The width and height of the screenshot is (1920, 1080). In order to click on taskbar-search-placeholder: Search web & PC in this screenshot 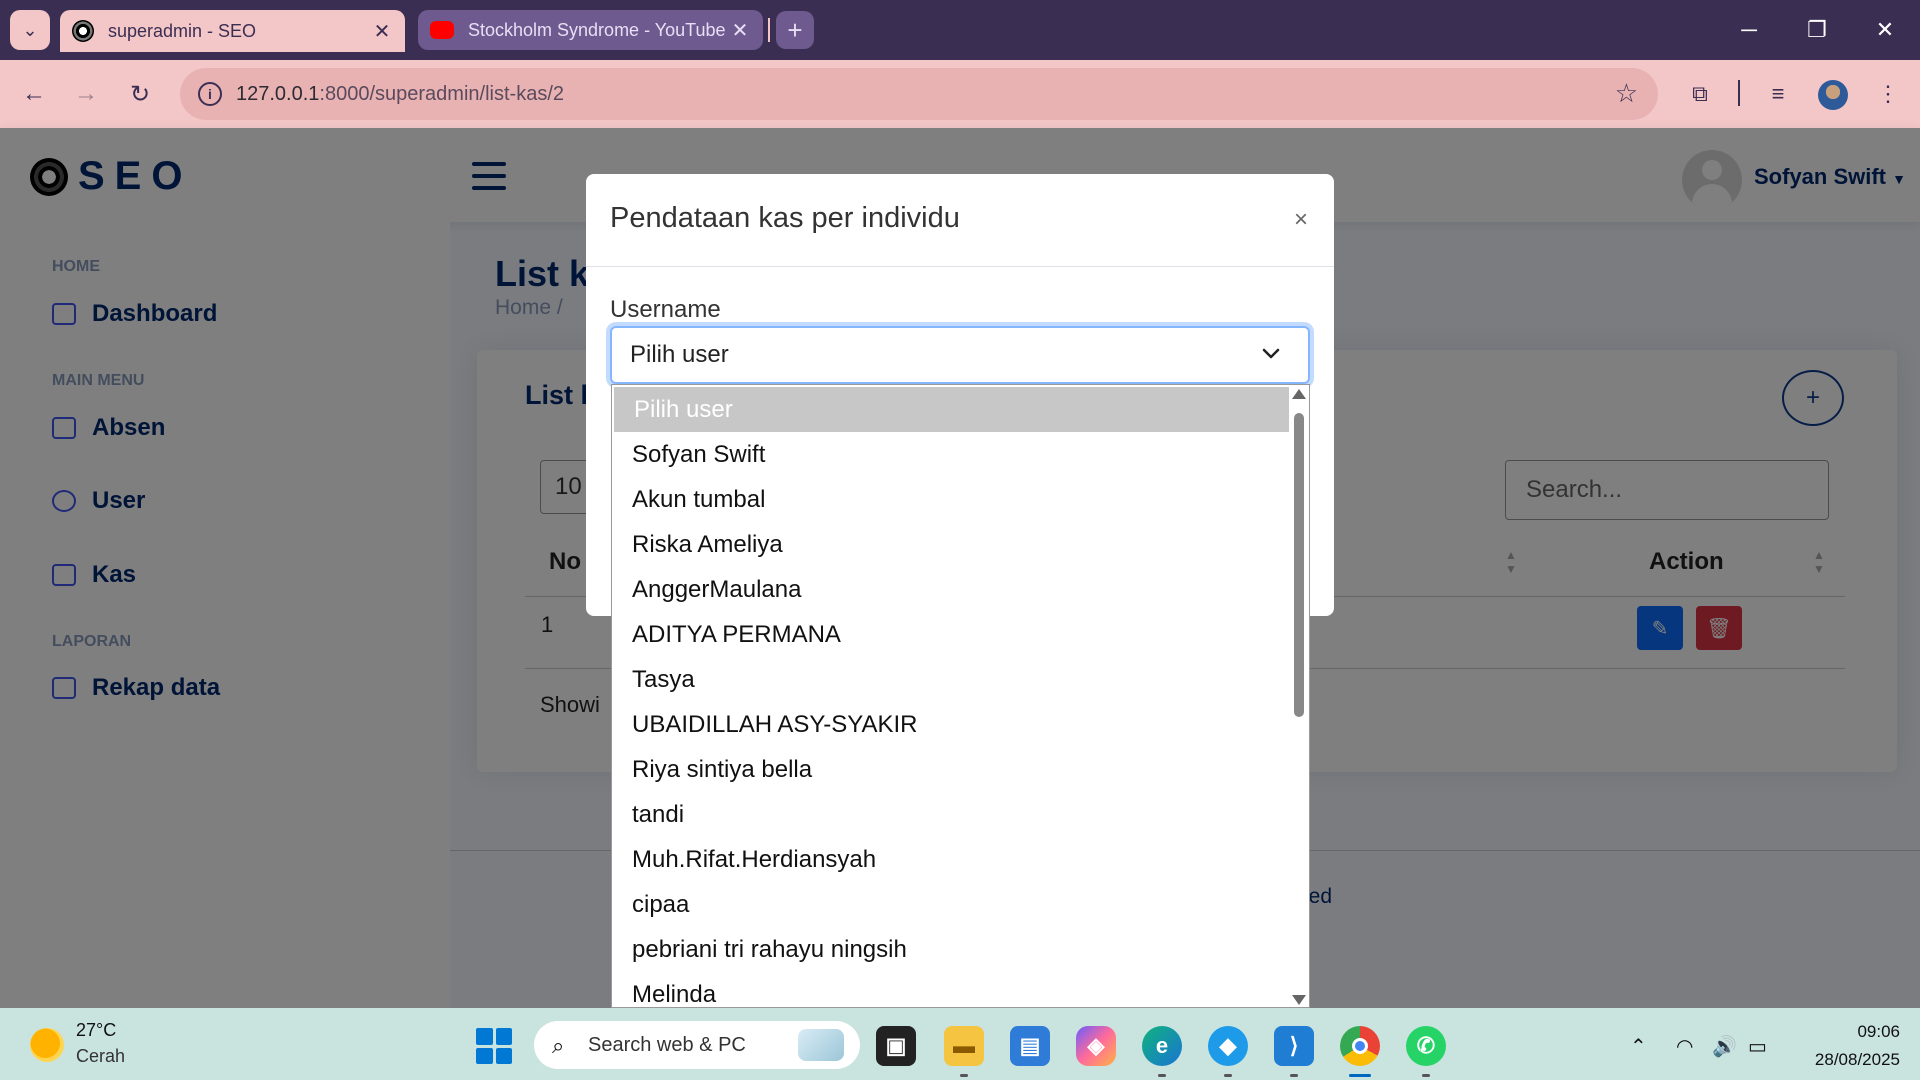, I will do `click(667, 1044)`.